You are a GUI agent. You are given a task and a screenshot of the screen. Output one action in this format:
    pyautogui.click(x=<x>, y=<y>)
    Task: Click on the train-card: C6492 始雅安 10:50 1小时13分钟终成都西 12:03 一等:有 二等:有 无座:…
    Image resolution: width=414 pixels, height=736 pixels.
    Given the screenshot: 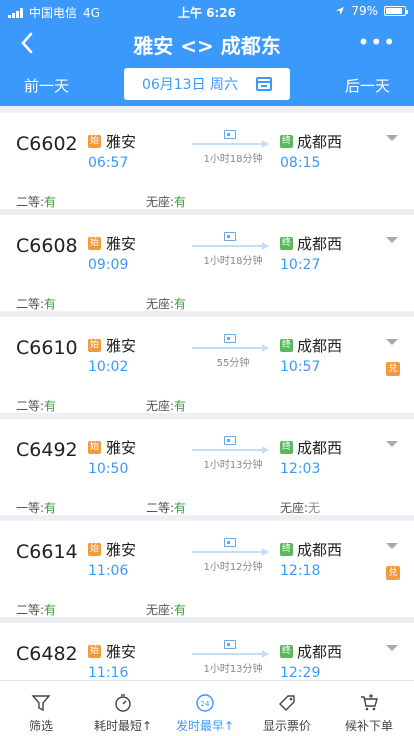 What is the action you would take?
    pyautogui.click(x=207, y=467)
    